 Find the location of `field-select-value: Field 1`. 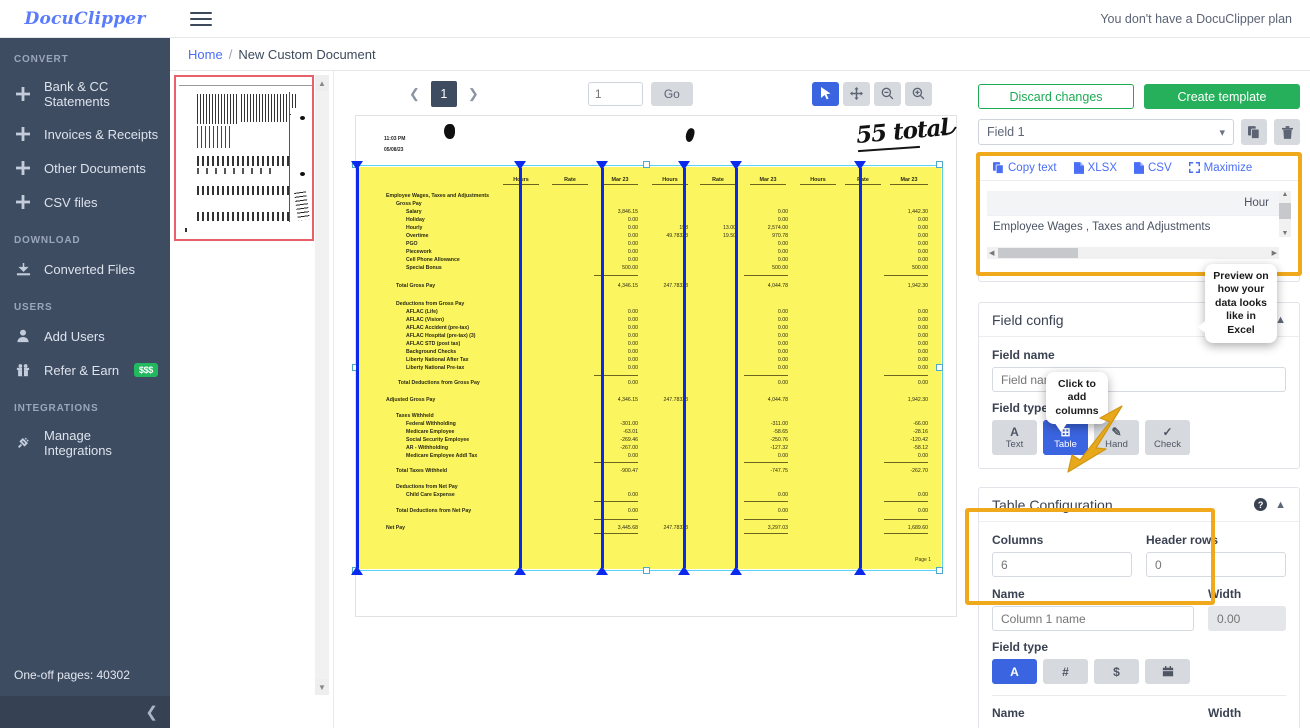

field-select-value: Field 1 is located at coordinates (1006, 132).